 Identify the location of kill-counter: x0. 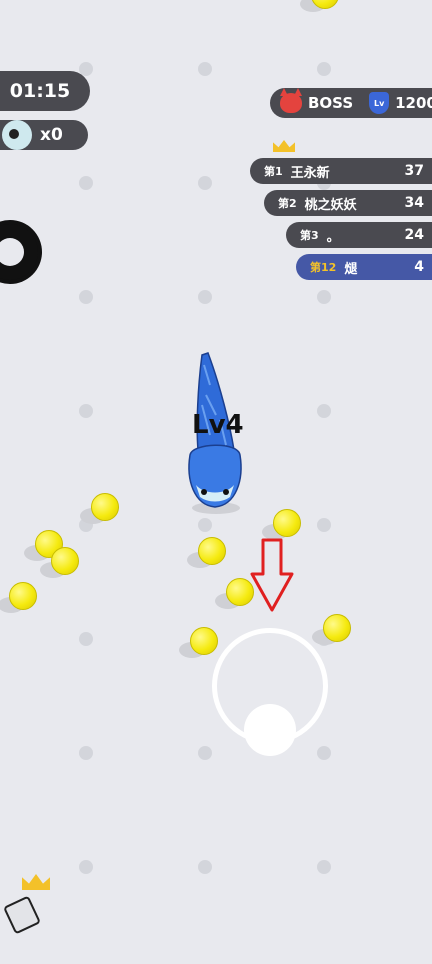
(44, 135).